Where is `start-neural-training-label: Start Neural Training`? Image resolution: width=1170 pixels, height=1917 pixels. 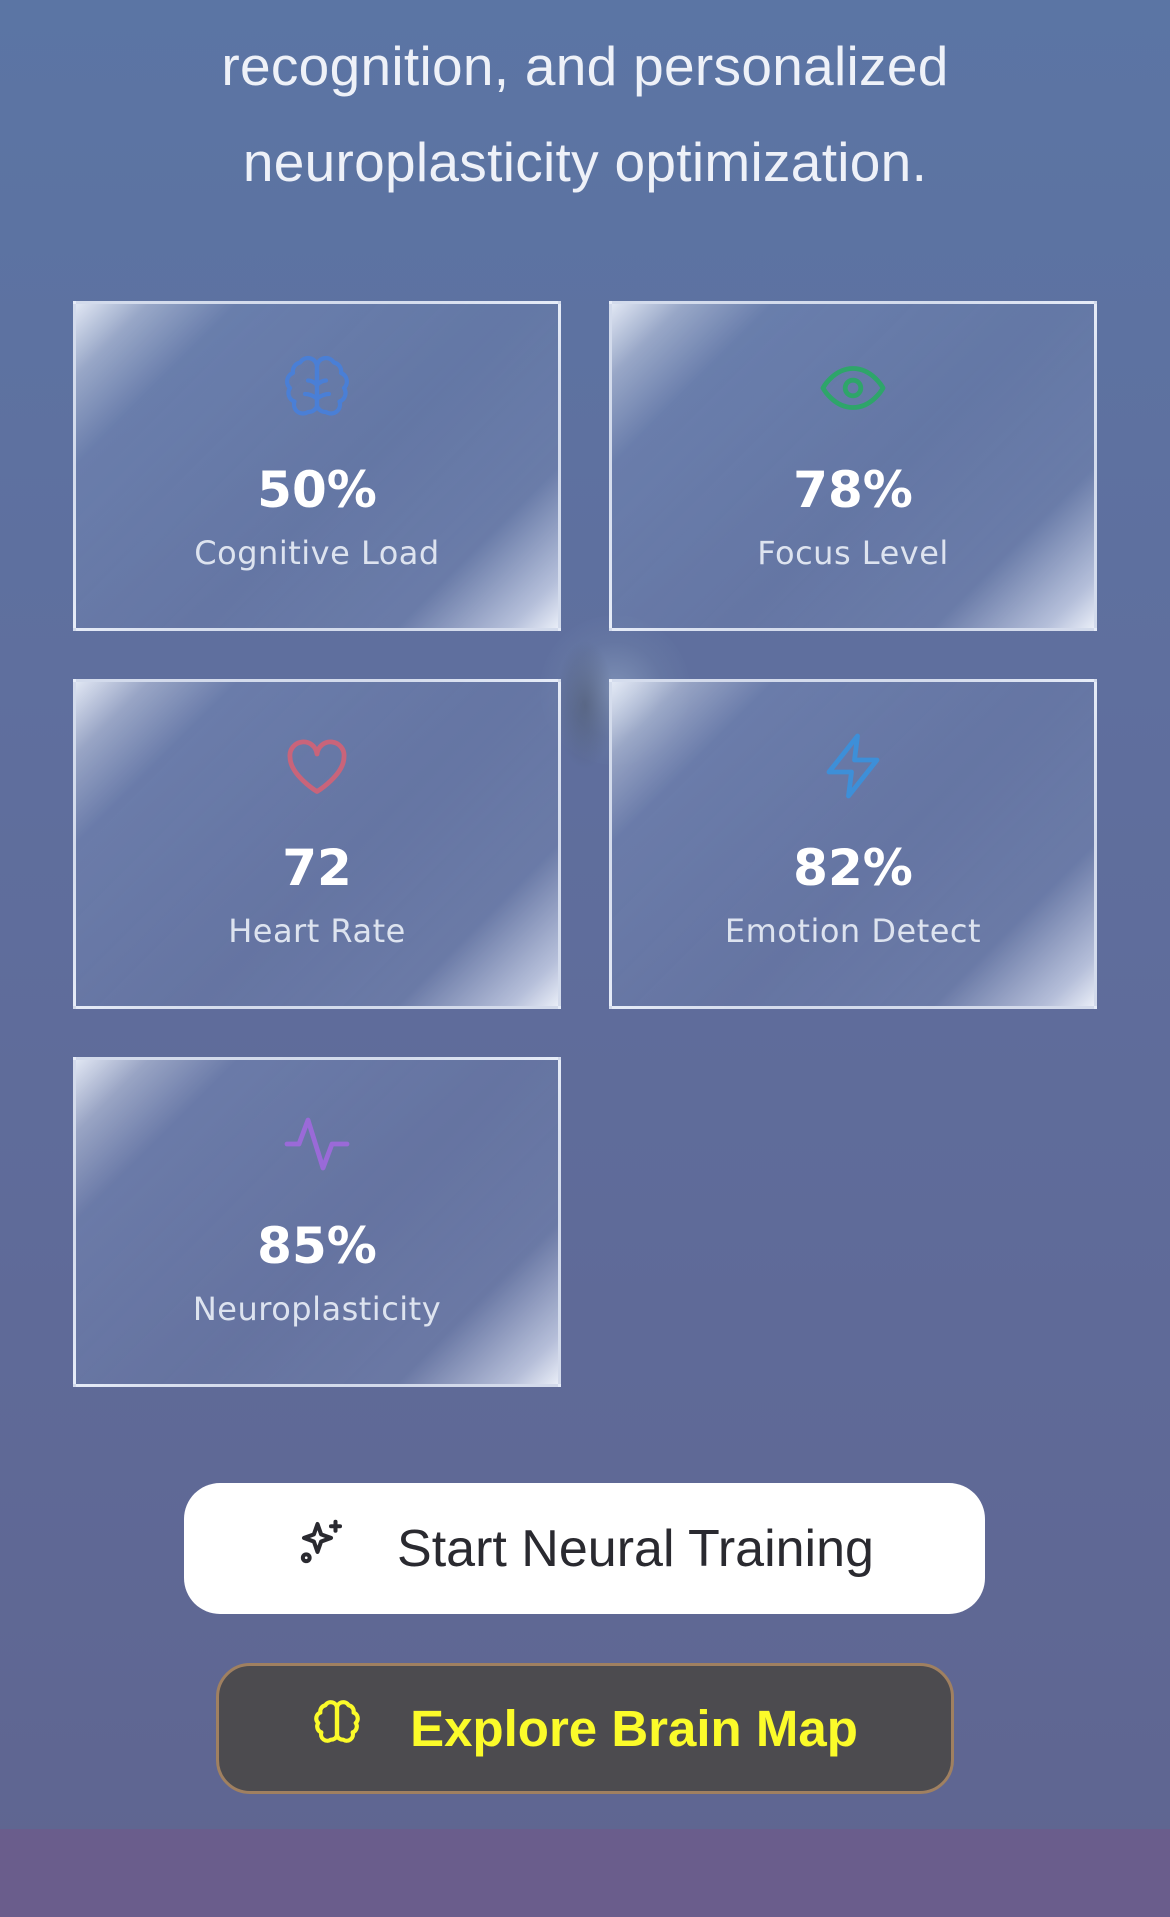 start-neural-training-label: Start Neural Training is located at coordinates (635, 1548).